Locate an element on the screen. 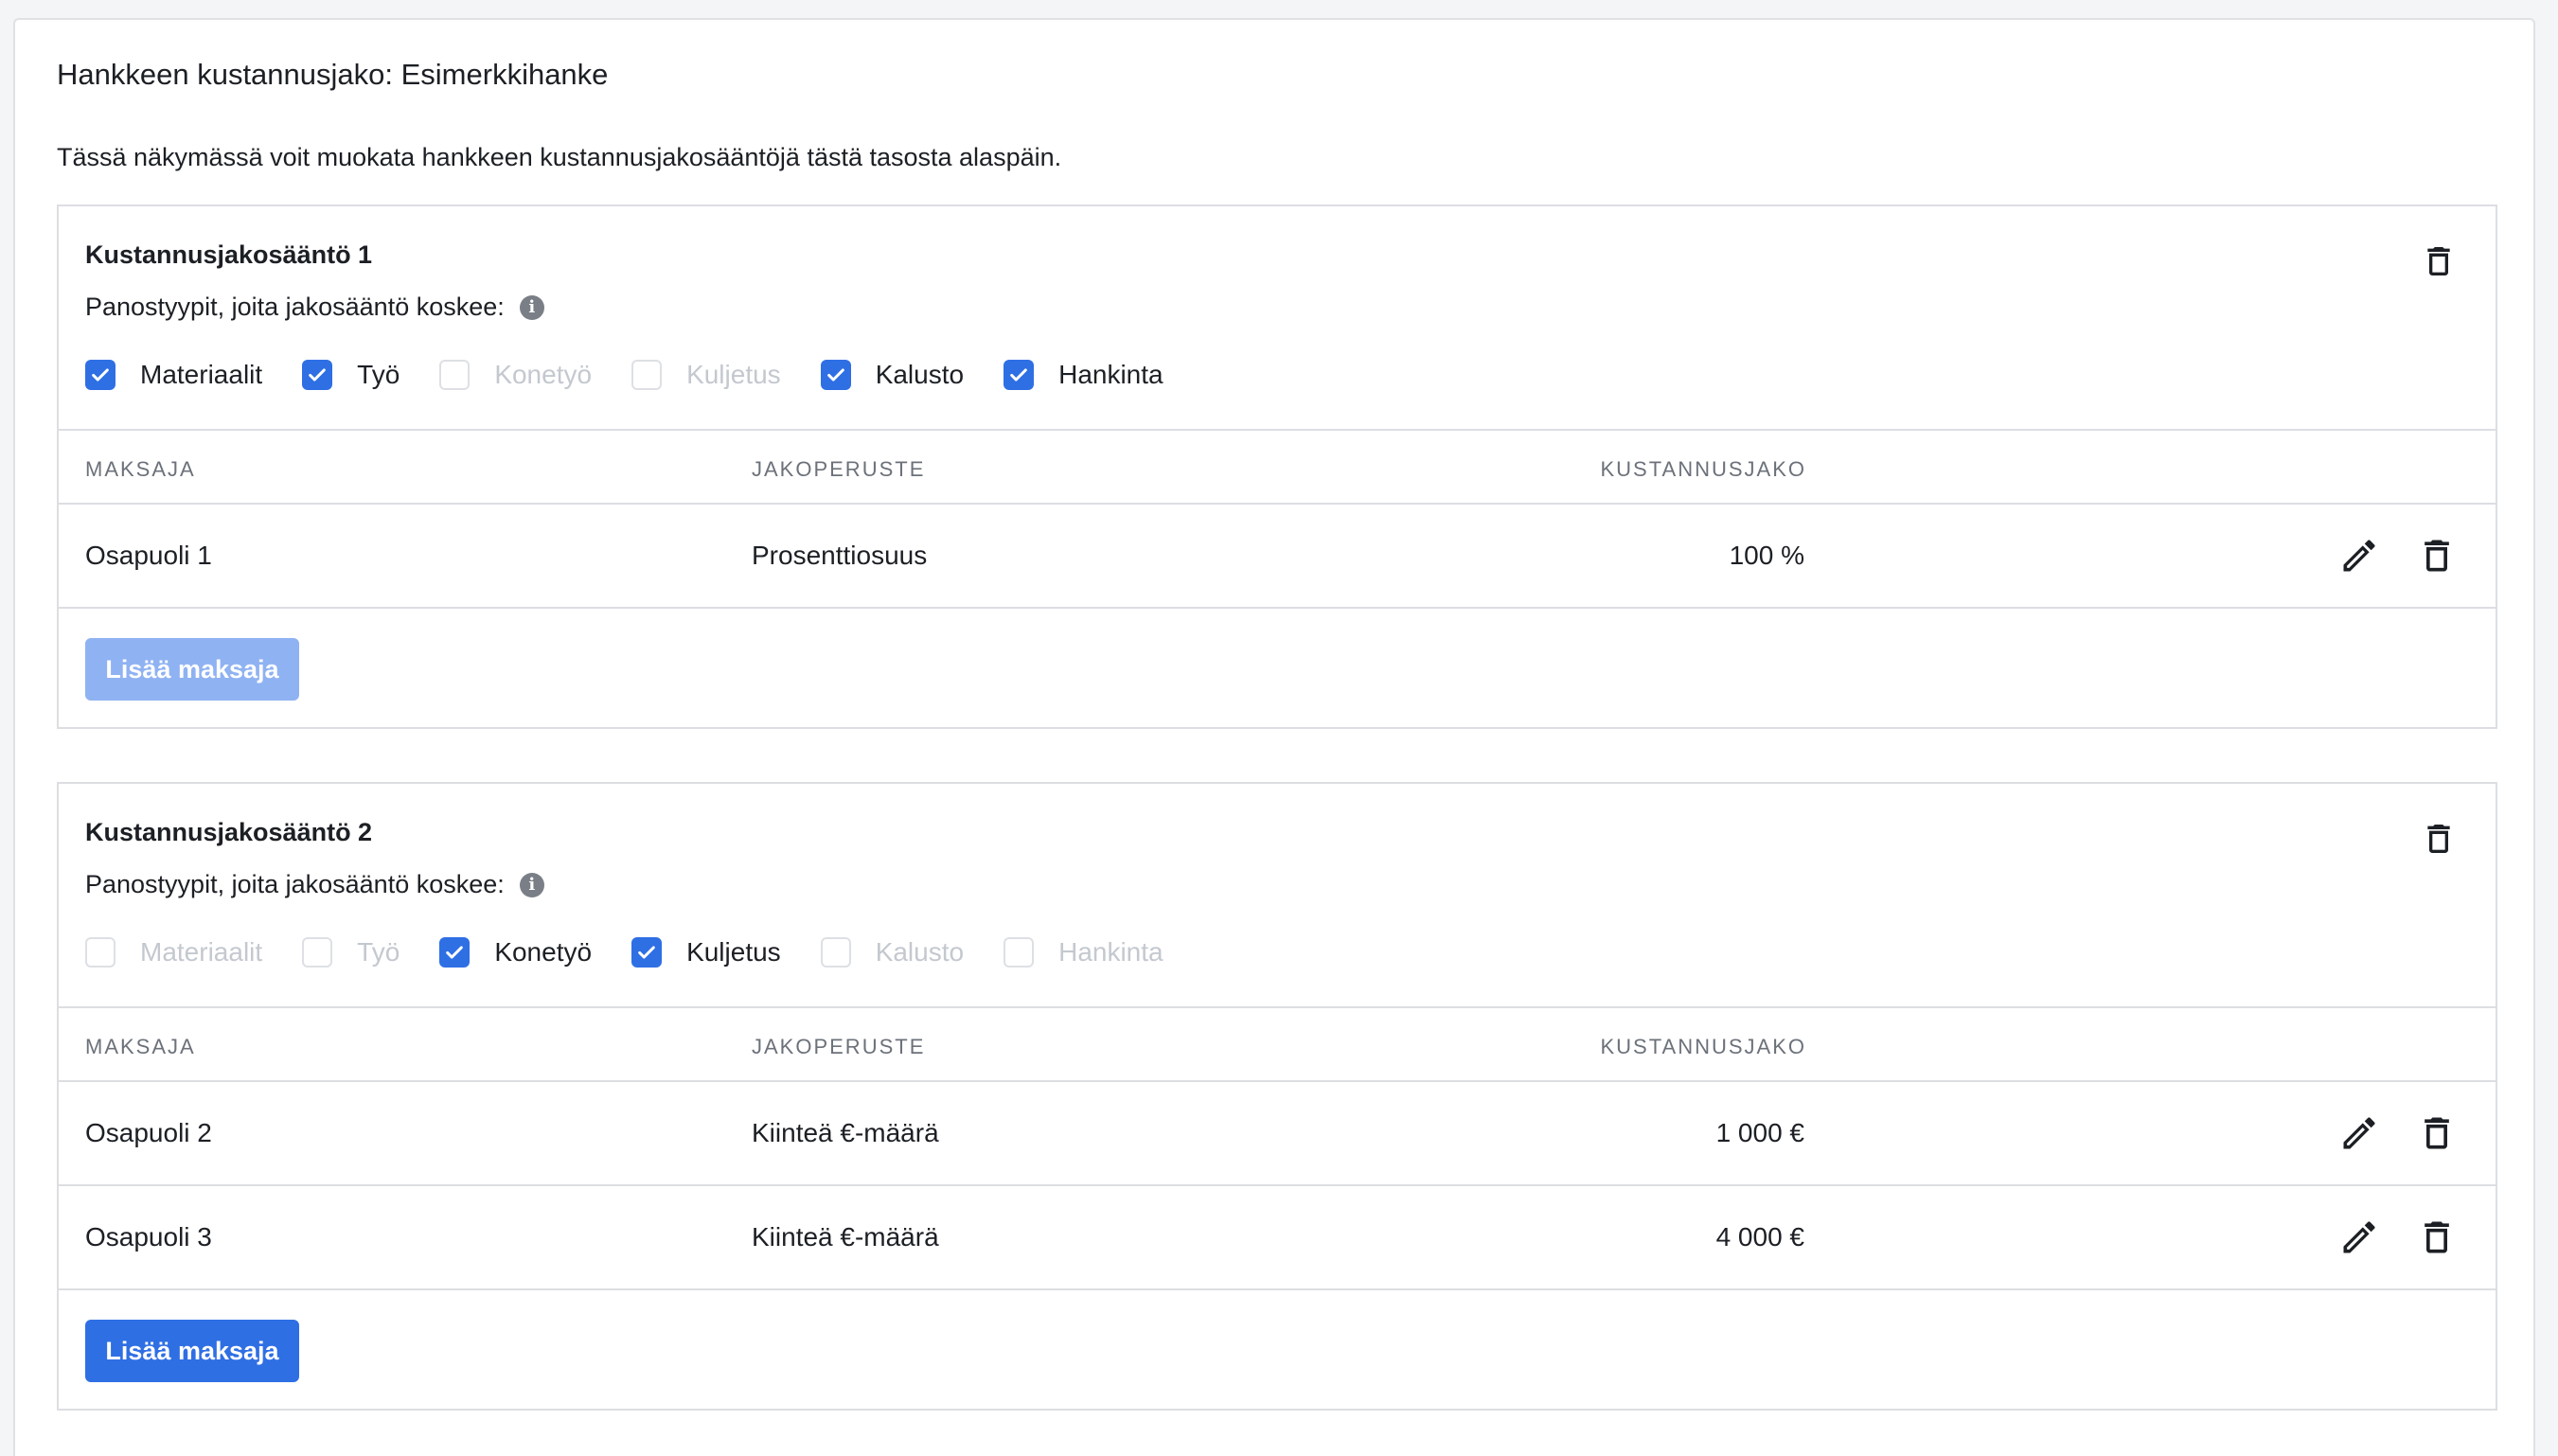 The image size is (2558, 1456). table-row: Osapuoli 1 Prosenttiosuus 100 % is located at coordinates (1277, 557).